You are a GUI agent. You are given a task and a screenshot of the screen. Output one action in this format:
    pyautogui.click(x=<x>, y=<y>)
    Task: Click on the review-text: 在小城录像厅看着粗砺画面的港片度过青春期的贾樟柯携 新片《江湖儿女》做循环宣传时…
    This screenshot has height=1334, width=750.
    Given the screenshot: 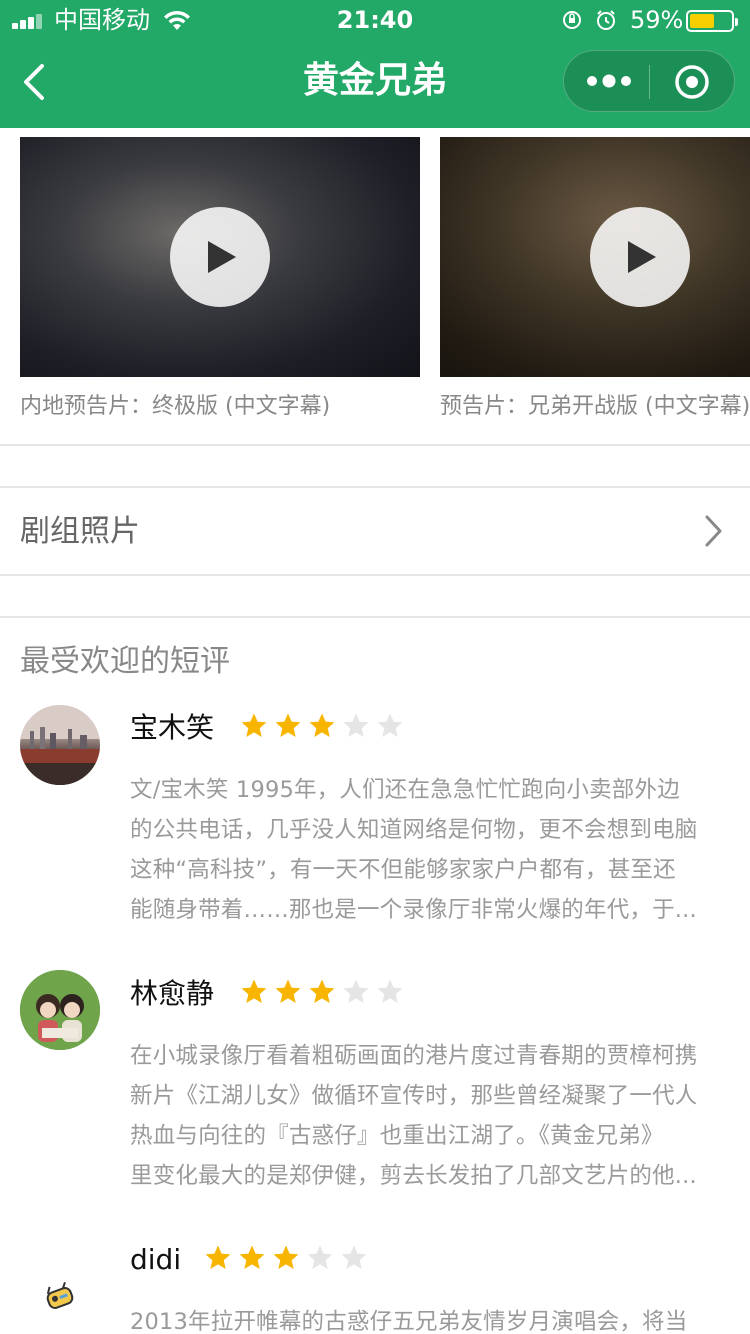 What is the action you would take?
    pyautogui.click(x=430, y=1116)
    